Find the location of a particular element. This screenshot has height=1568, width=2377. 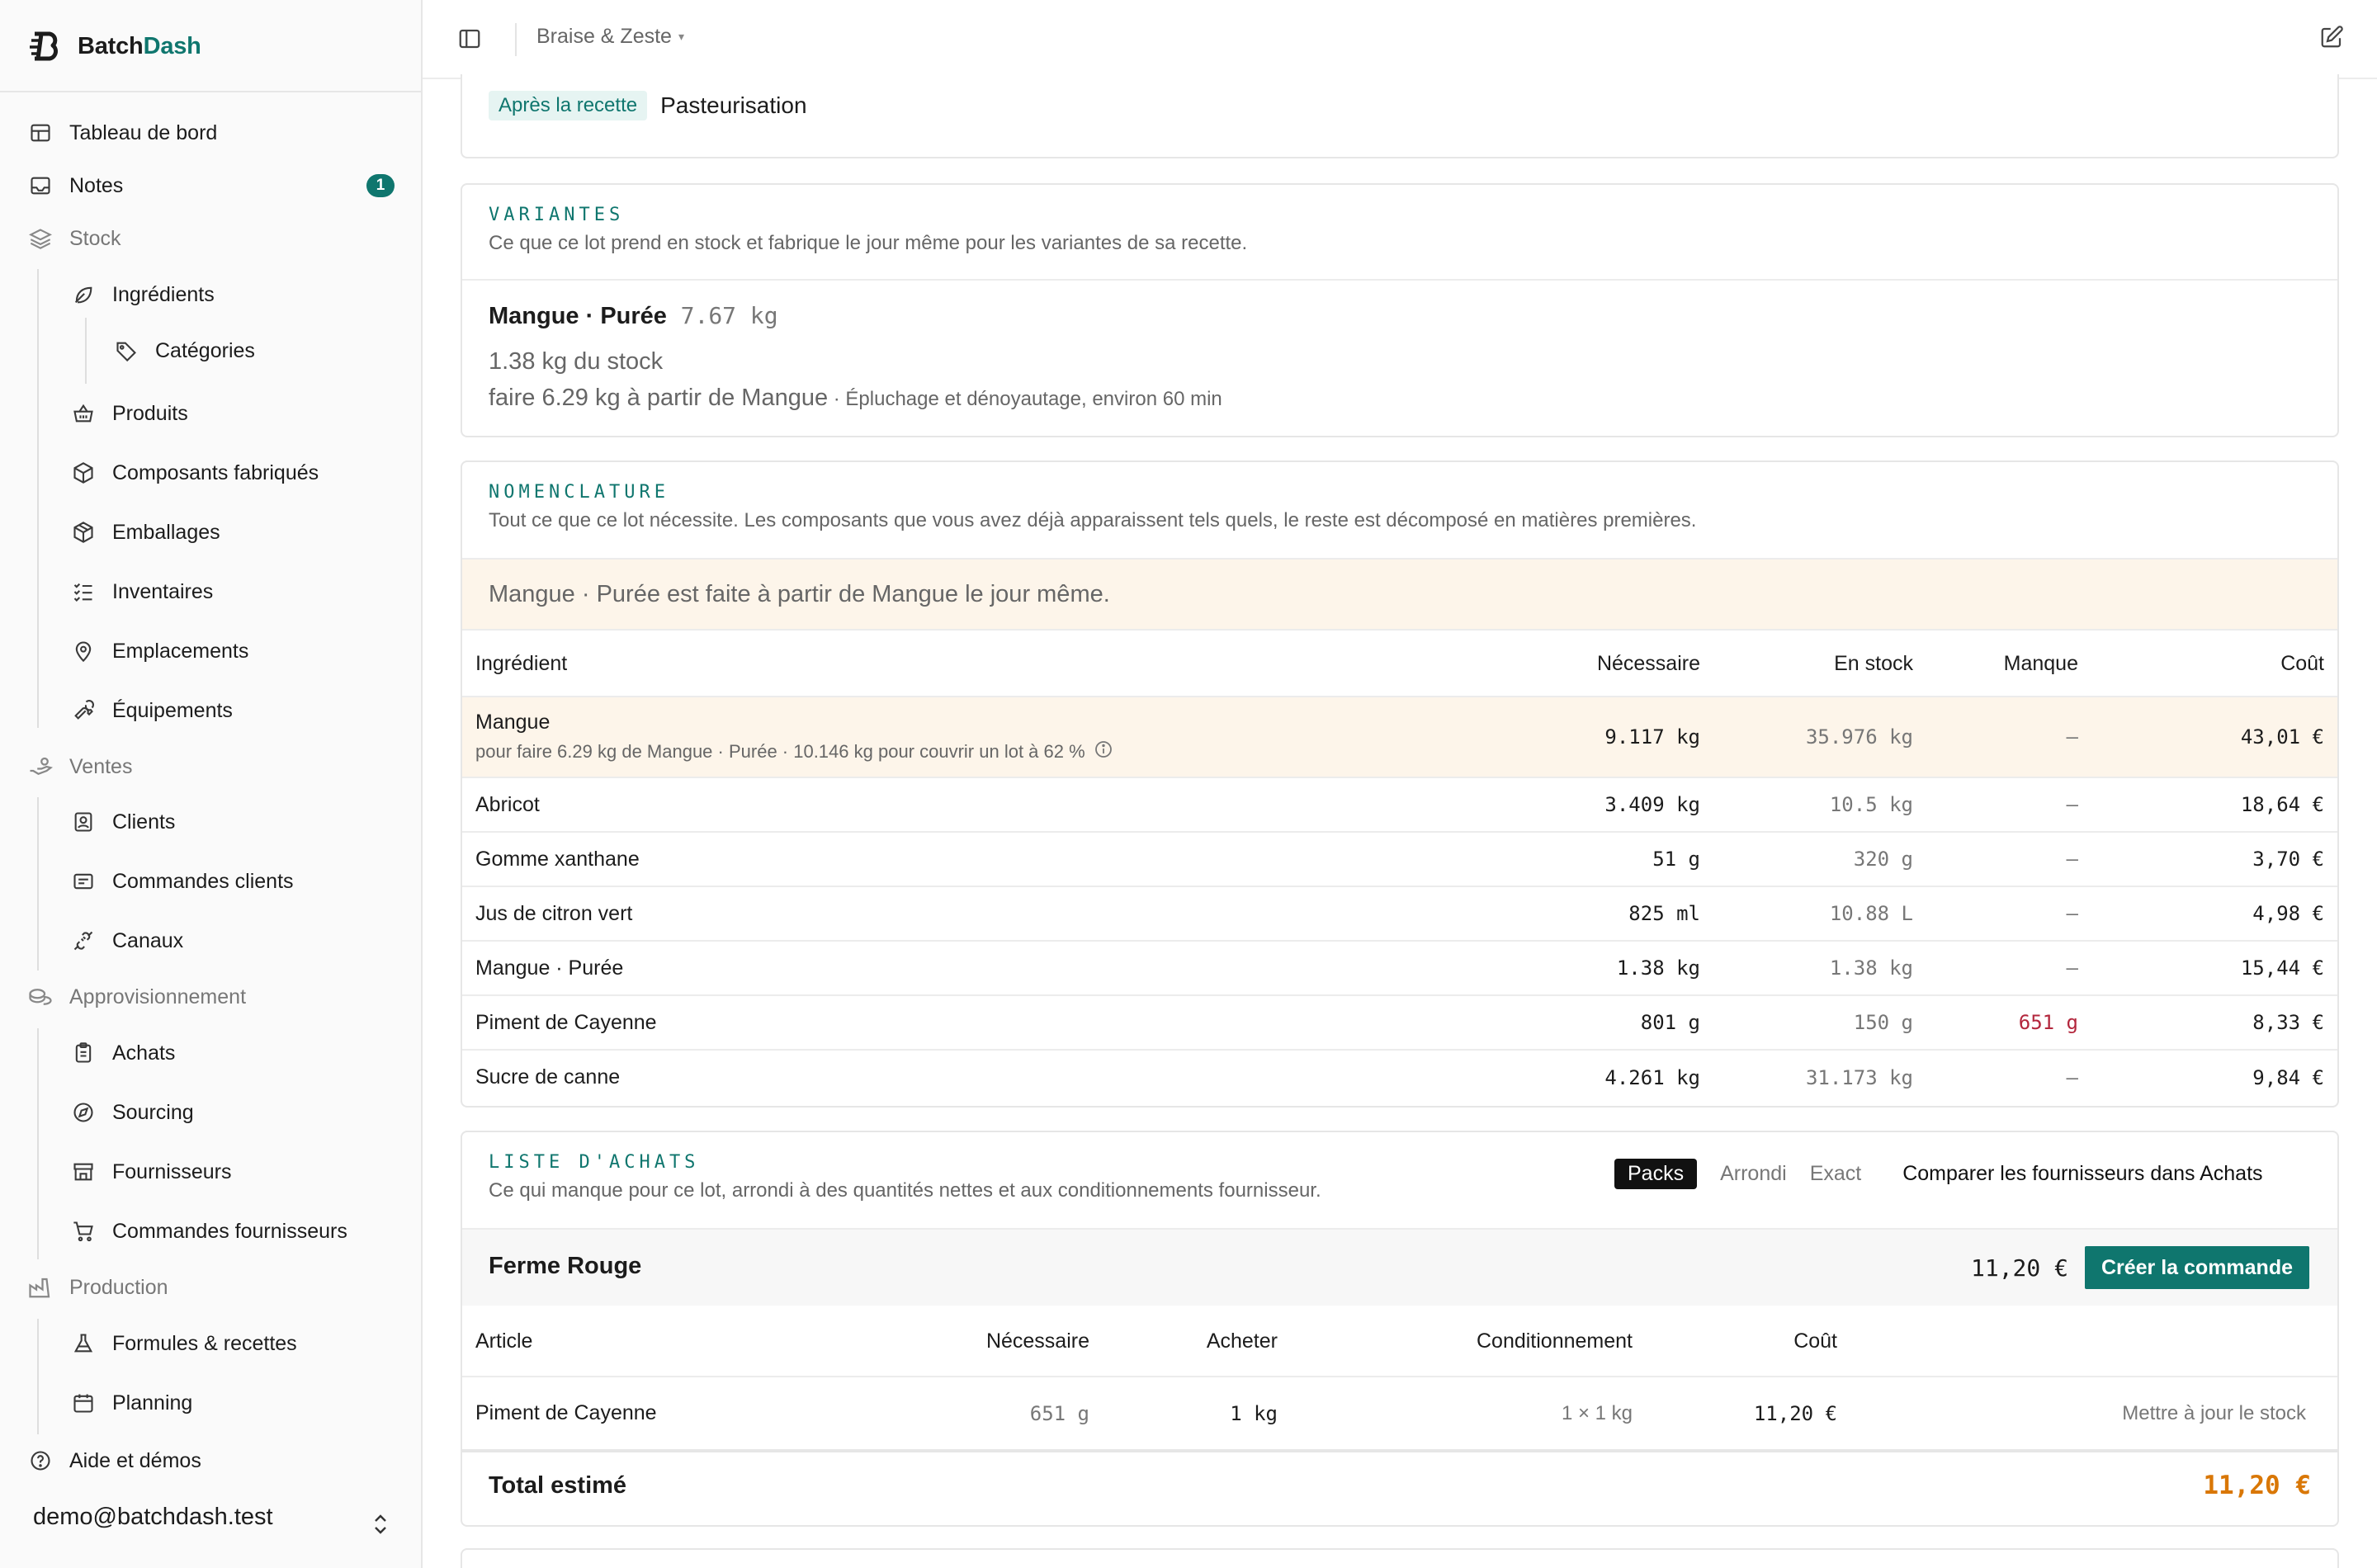

cart-icon is located at coordinates (83, 1231).